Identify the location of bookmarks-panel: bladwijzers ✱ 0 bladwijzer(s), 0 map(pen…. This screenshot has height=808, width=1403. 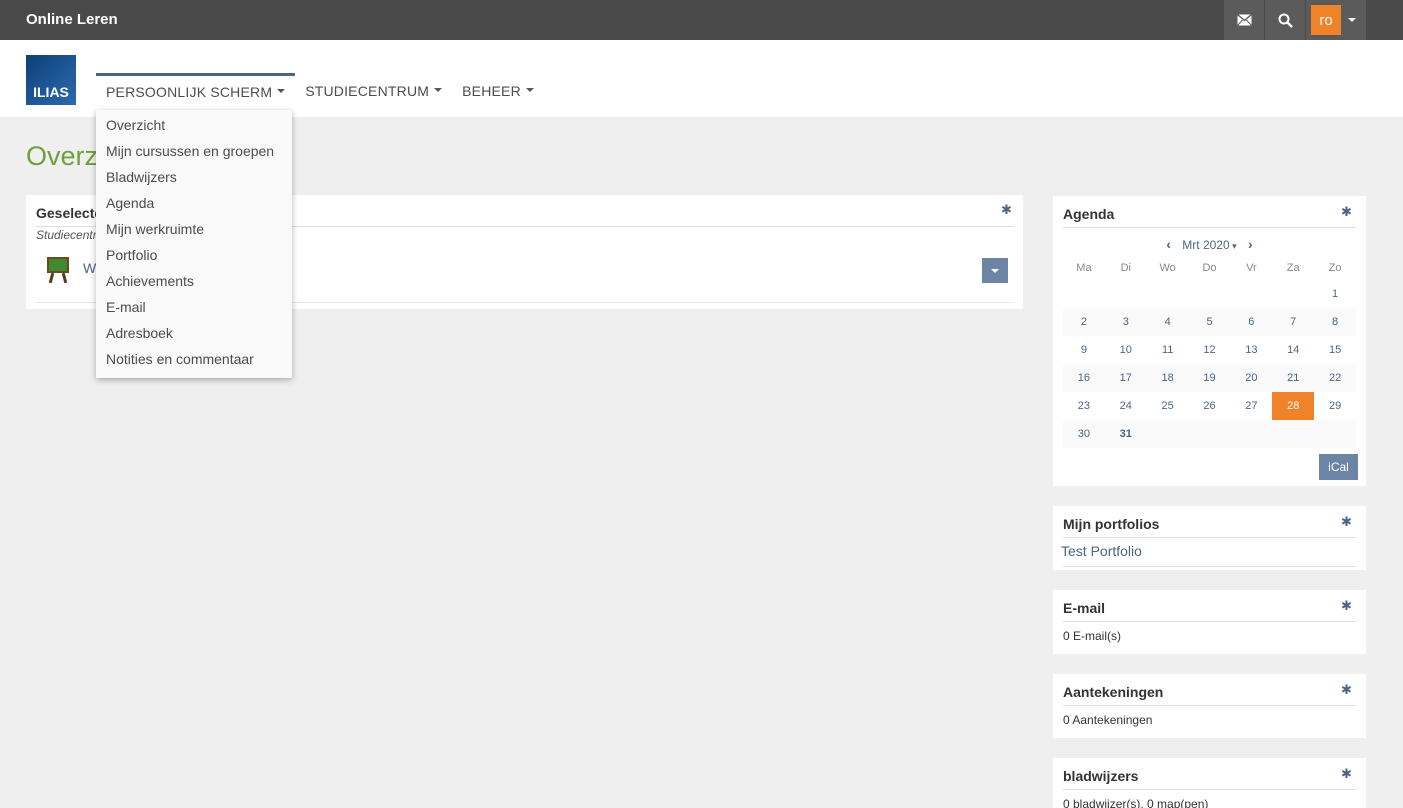
(1209, 783).